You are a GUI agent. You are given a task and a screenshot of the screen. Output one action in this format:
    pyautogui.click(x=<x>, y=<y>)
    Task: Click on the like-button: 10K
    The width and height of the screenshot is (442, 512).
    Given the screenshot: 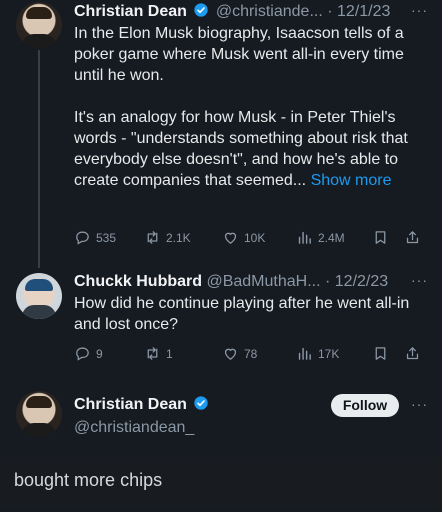 What is the action you would take?
    pyautogui.click(x=243, y=237)
    